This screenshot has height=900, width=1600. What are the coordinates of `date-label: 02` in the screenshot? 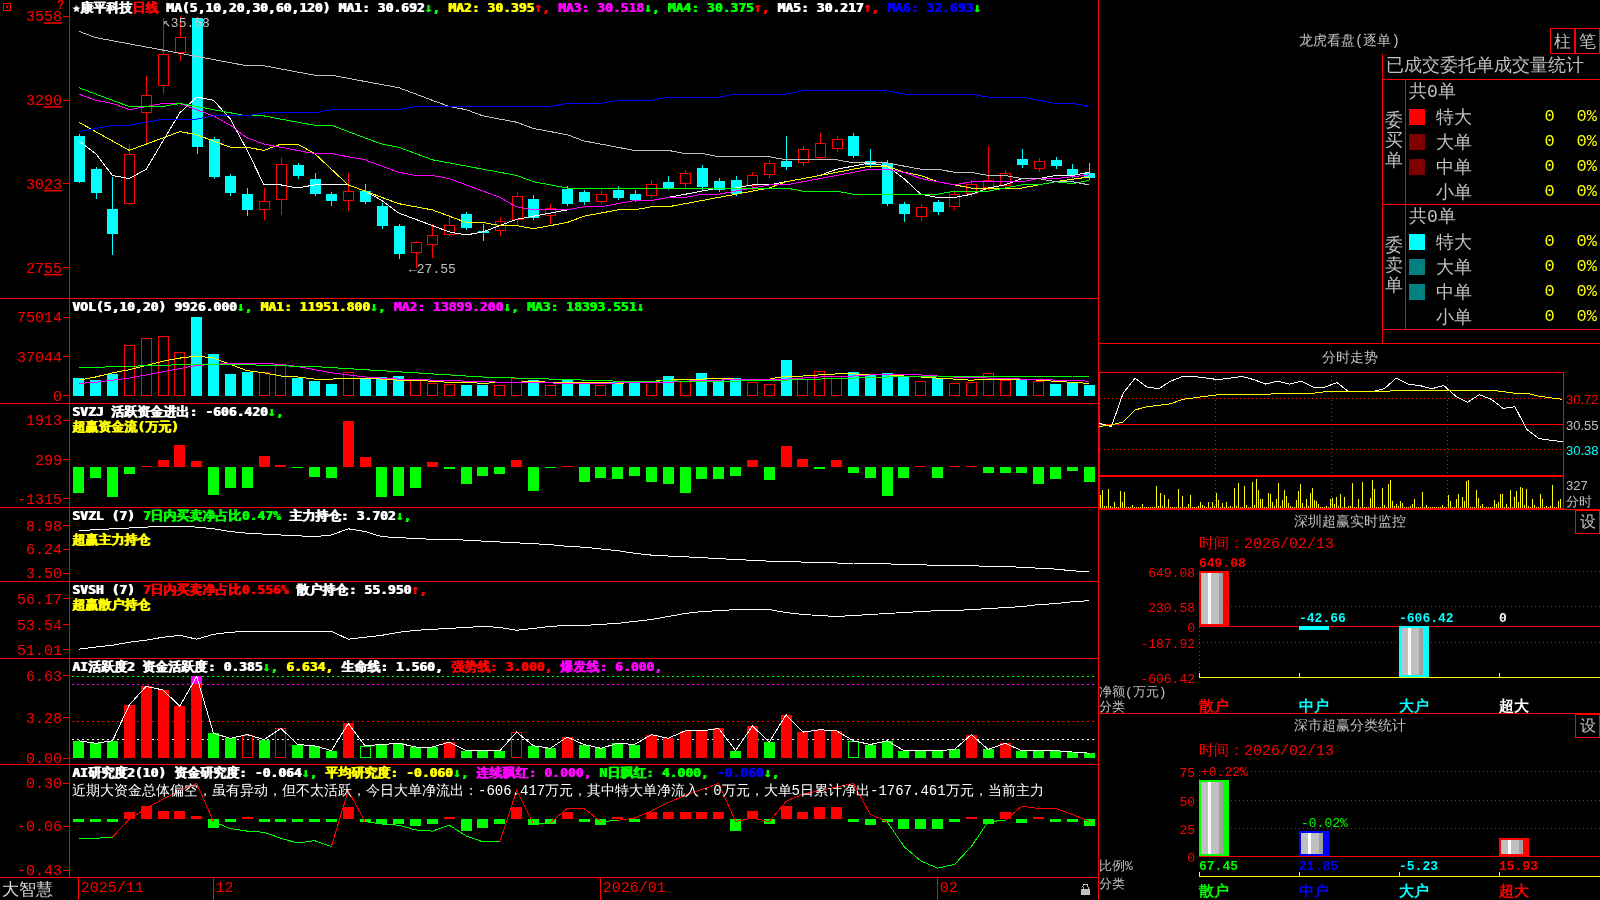 It's located at (947, 889).